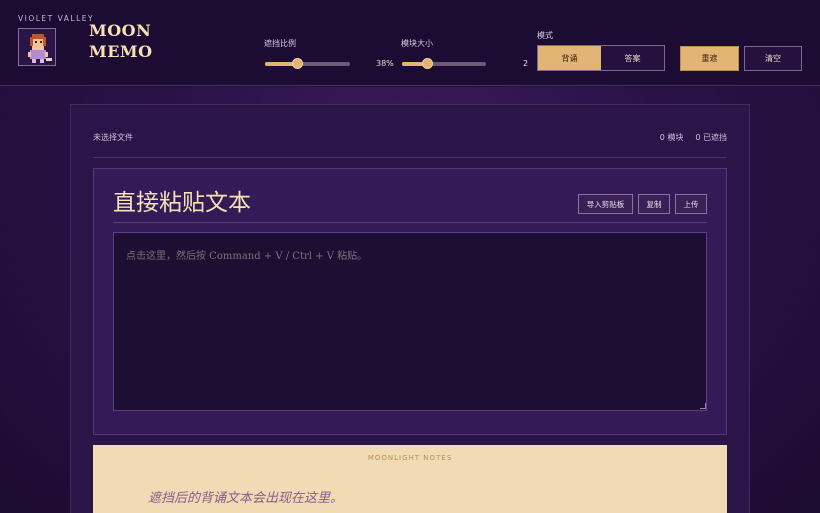 This screenshot has height=513, width=820. Describe the element at coordinates (40, 48) in the screenshot. I see `pixel-girl-icon` at that location.